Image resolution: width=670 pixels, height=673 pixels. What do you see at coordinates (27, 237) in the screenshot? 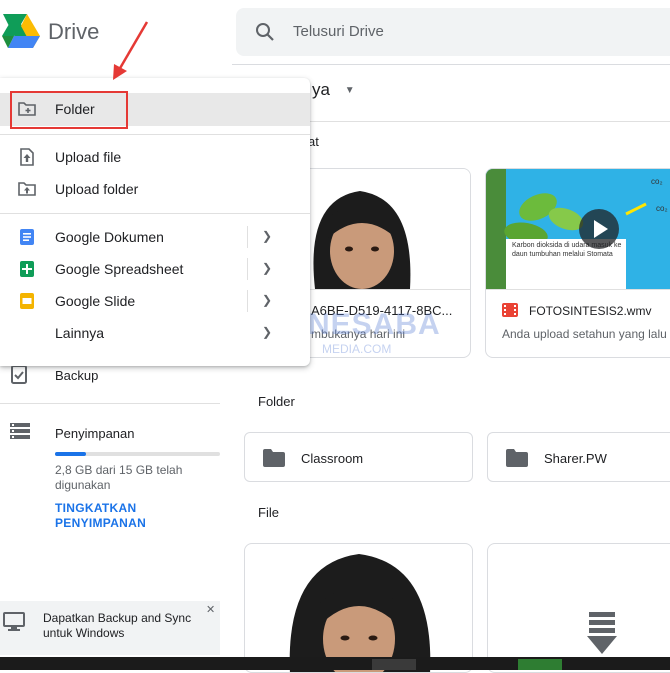
I see `google-docs-icon` at bounding box center [27, 237].